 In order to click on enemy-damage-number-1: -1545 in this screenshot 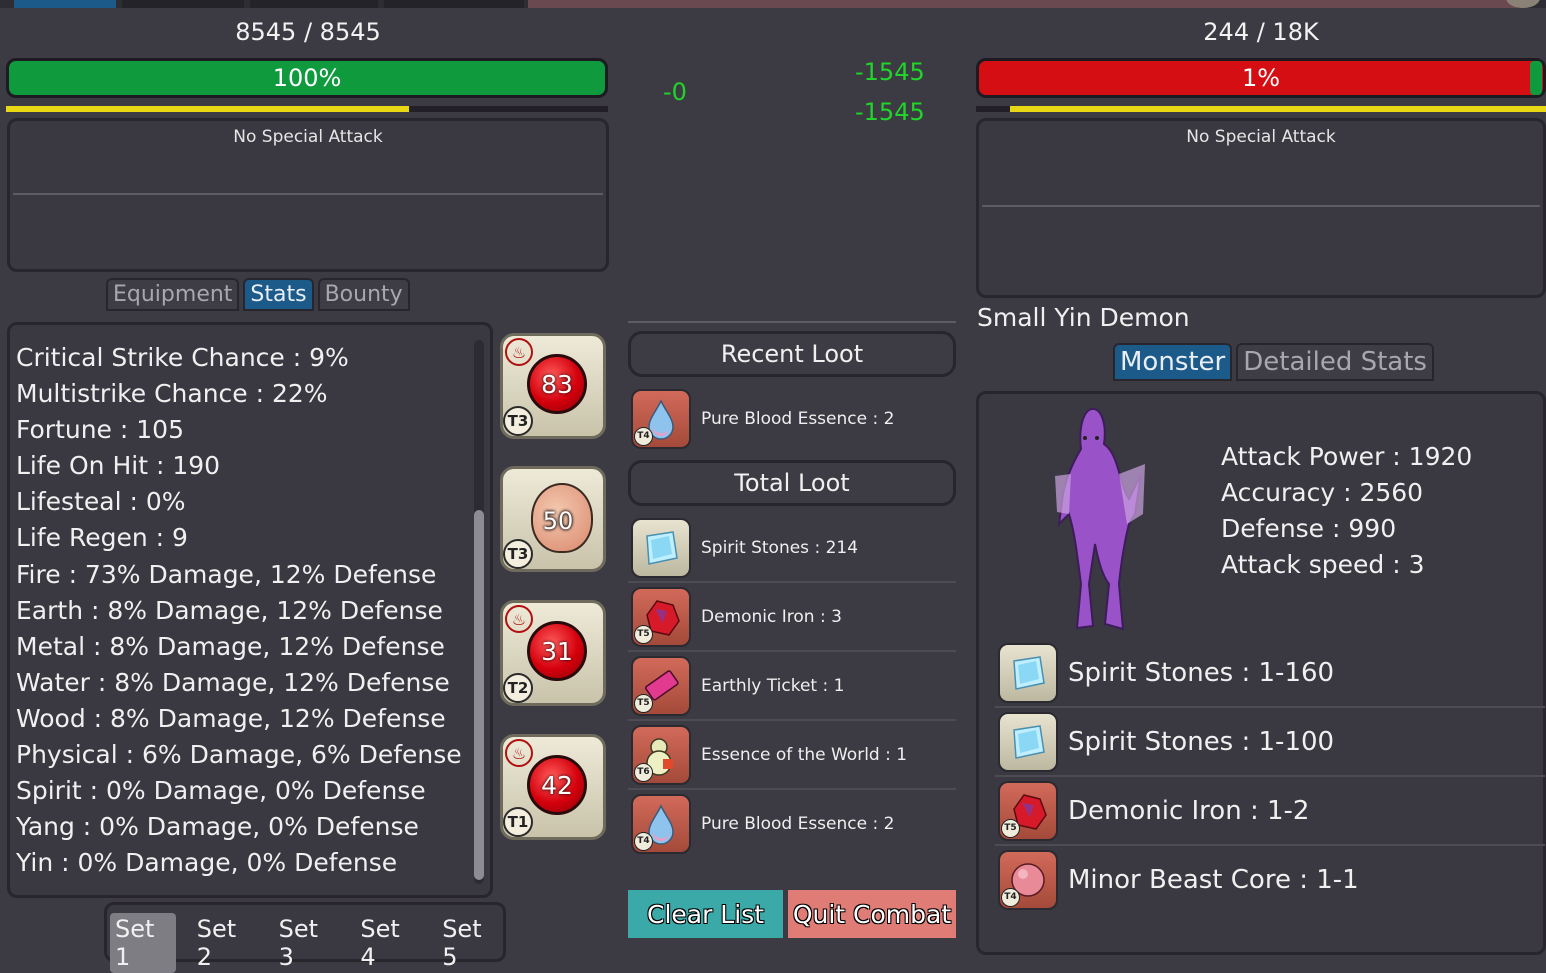, I will do `click(890, 72)`.